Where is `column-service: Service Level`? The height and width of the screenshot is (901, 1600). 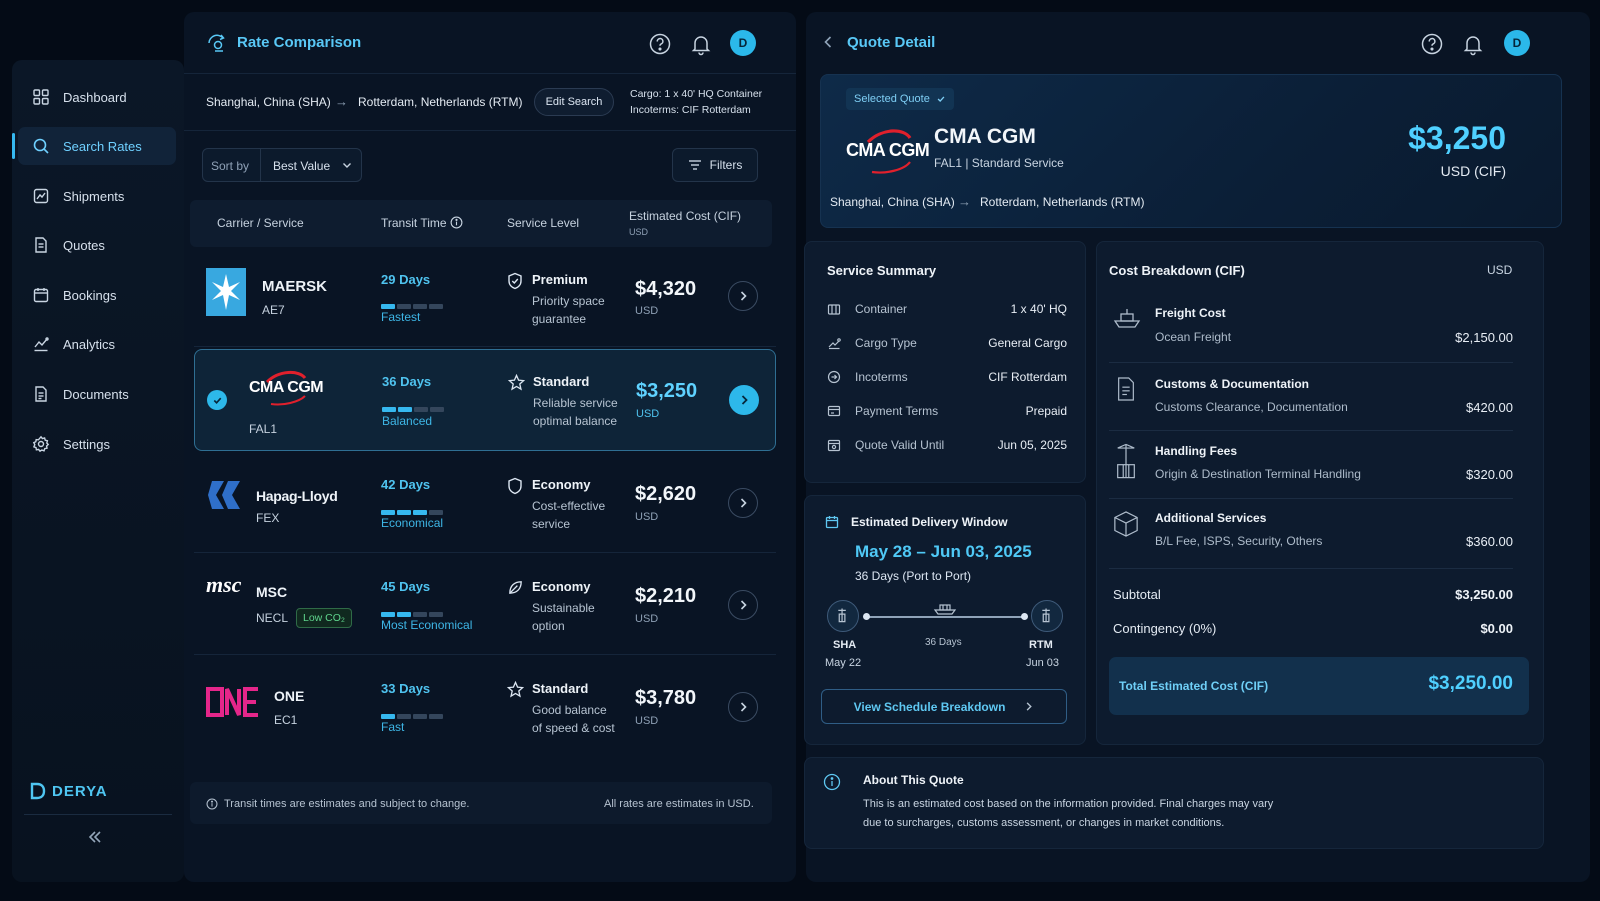 column-service: Service Level is located at coordinates (543, 223).